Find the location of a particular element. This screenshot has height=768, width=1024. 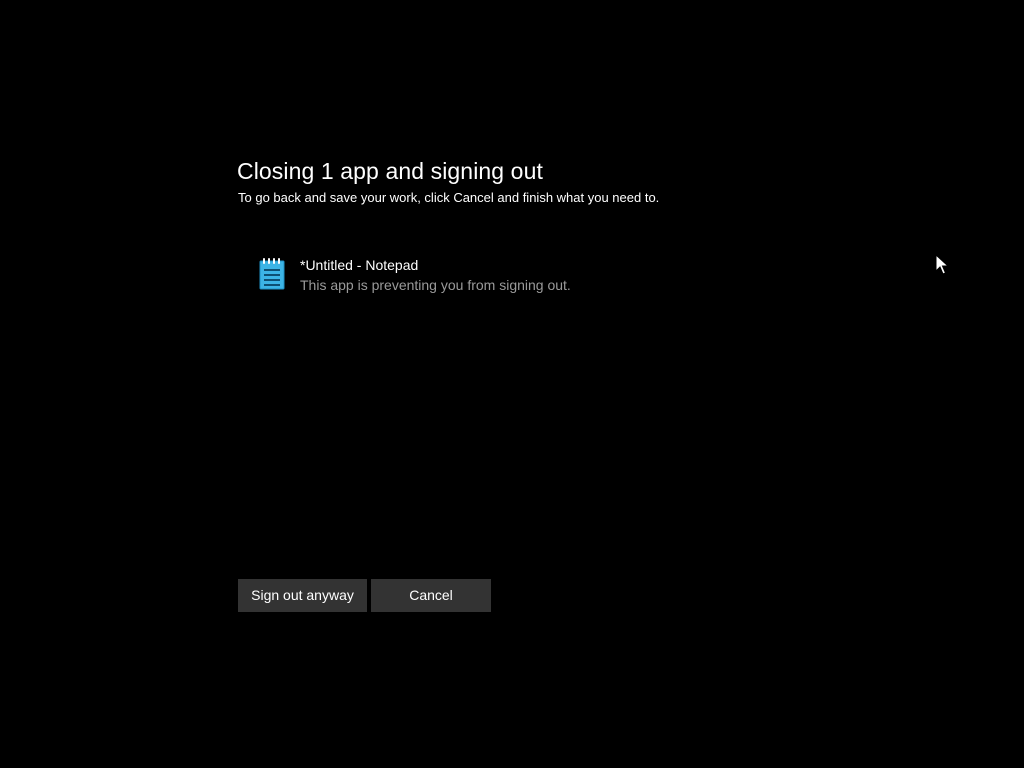

mouse-pointer-icon is located at coordinates (942, 264).